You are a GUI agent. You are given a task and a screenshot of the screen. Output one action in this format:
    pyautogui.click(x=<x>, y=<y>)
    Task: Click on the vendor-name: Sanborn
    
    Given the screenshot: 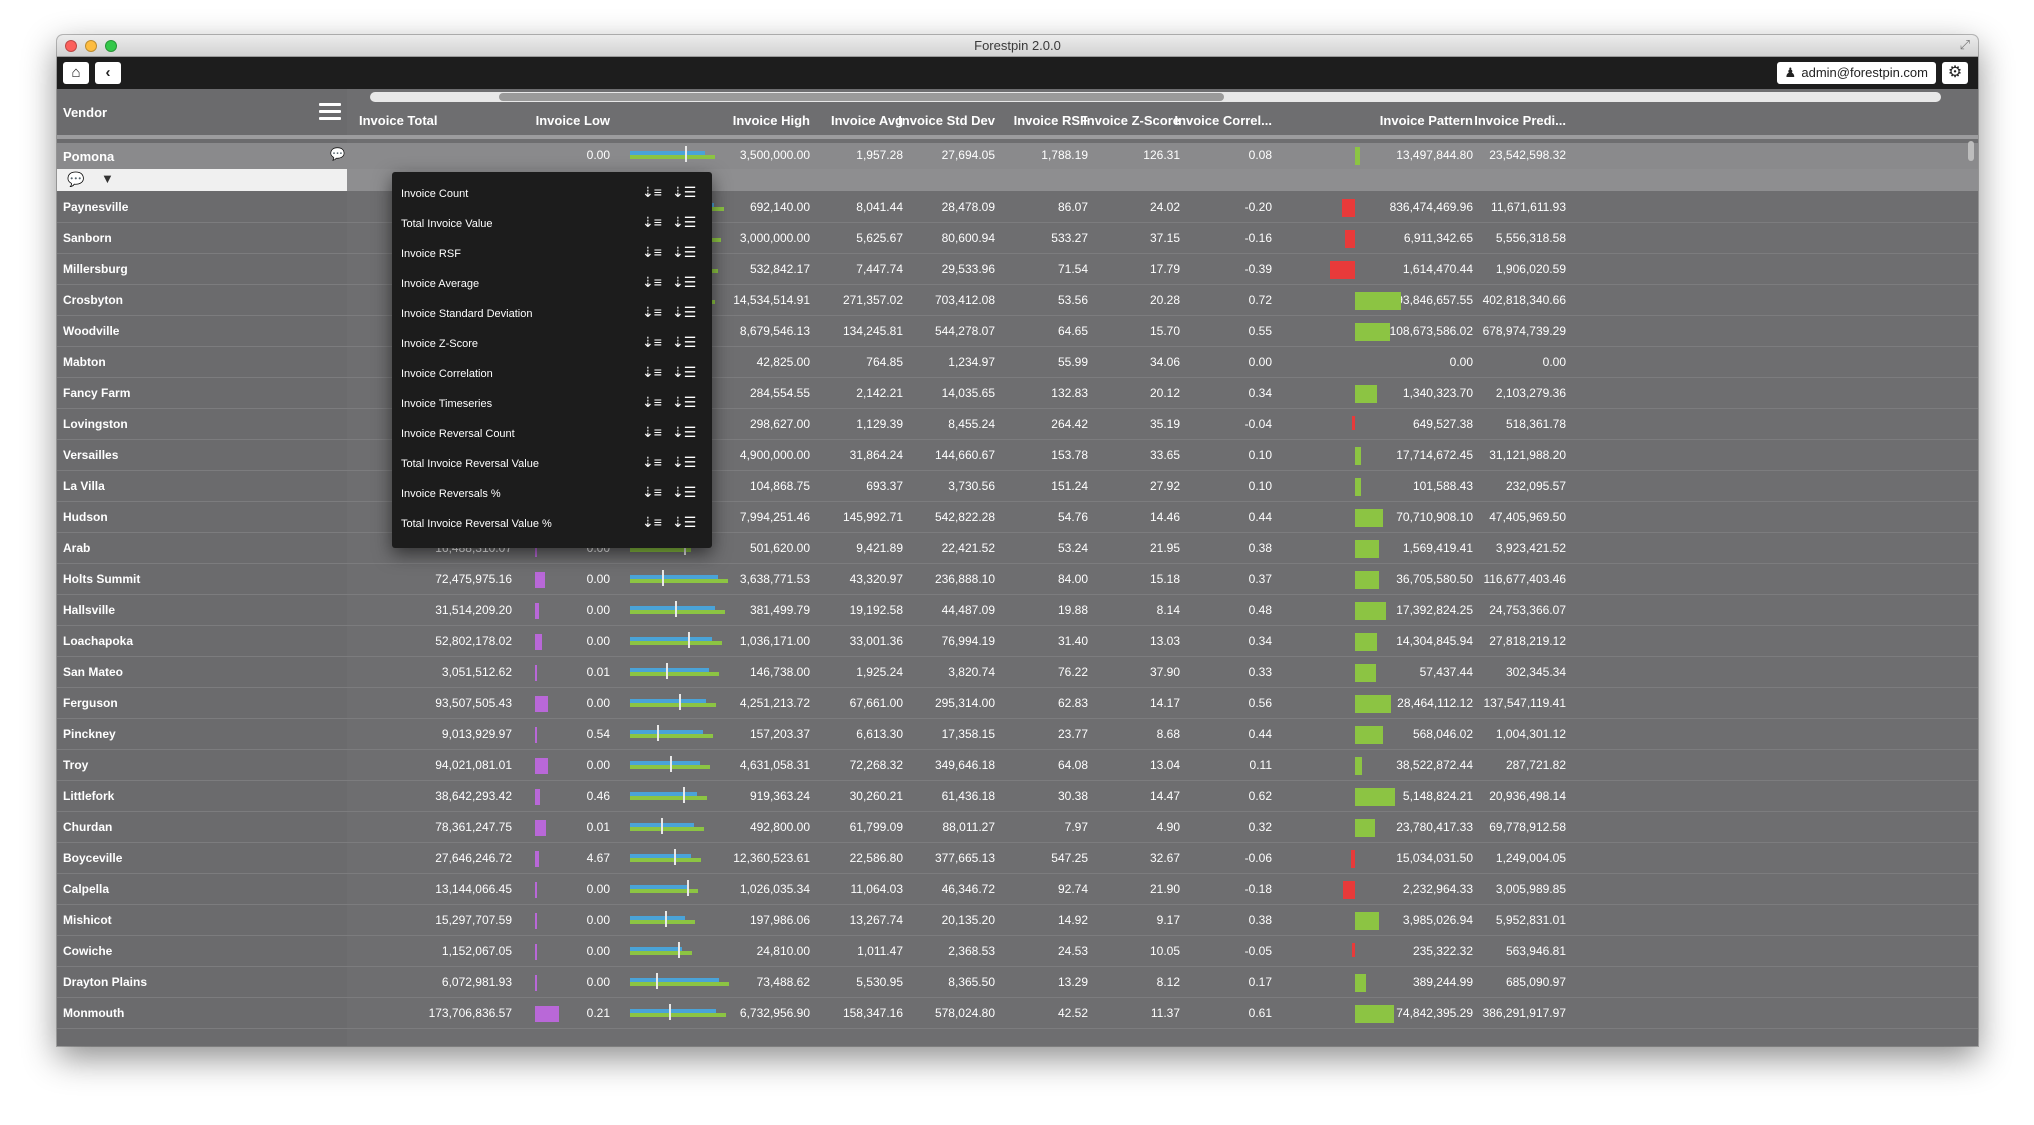 What is the action you would take?
    pyautogui.click(x=87, y=238)
    